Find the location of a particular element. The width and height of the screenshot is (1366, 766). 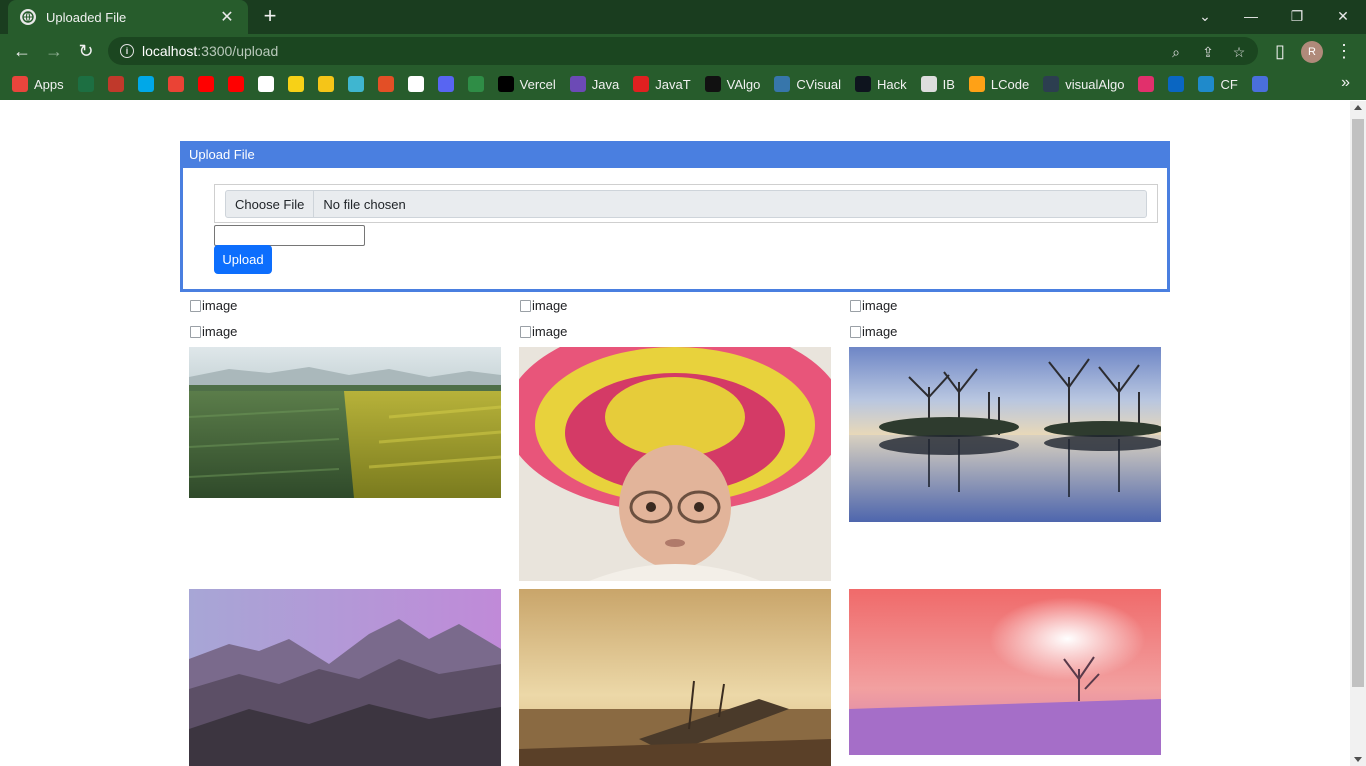

bookmark-item: Hack is located at coordinates (880, 84).